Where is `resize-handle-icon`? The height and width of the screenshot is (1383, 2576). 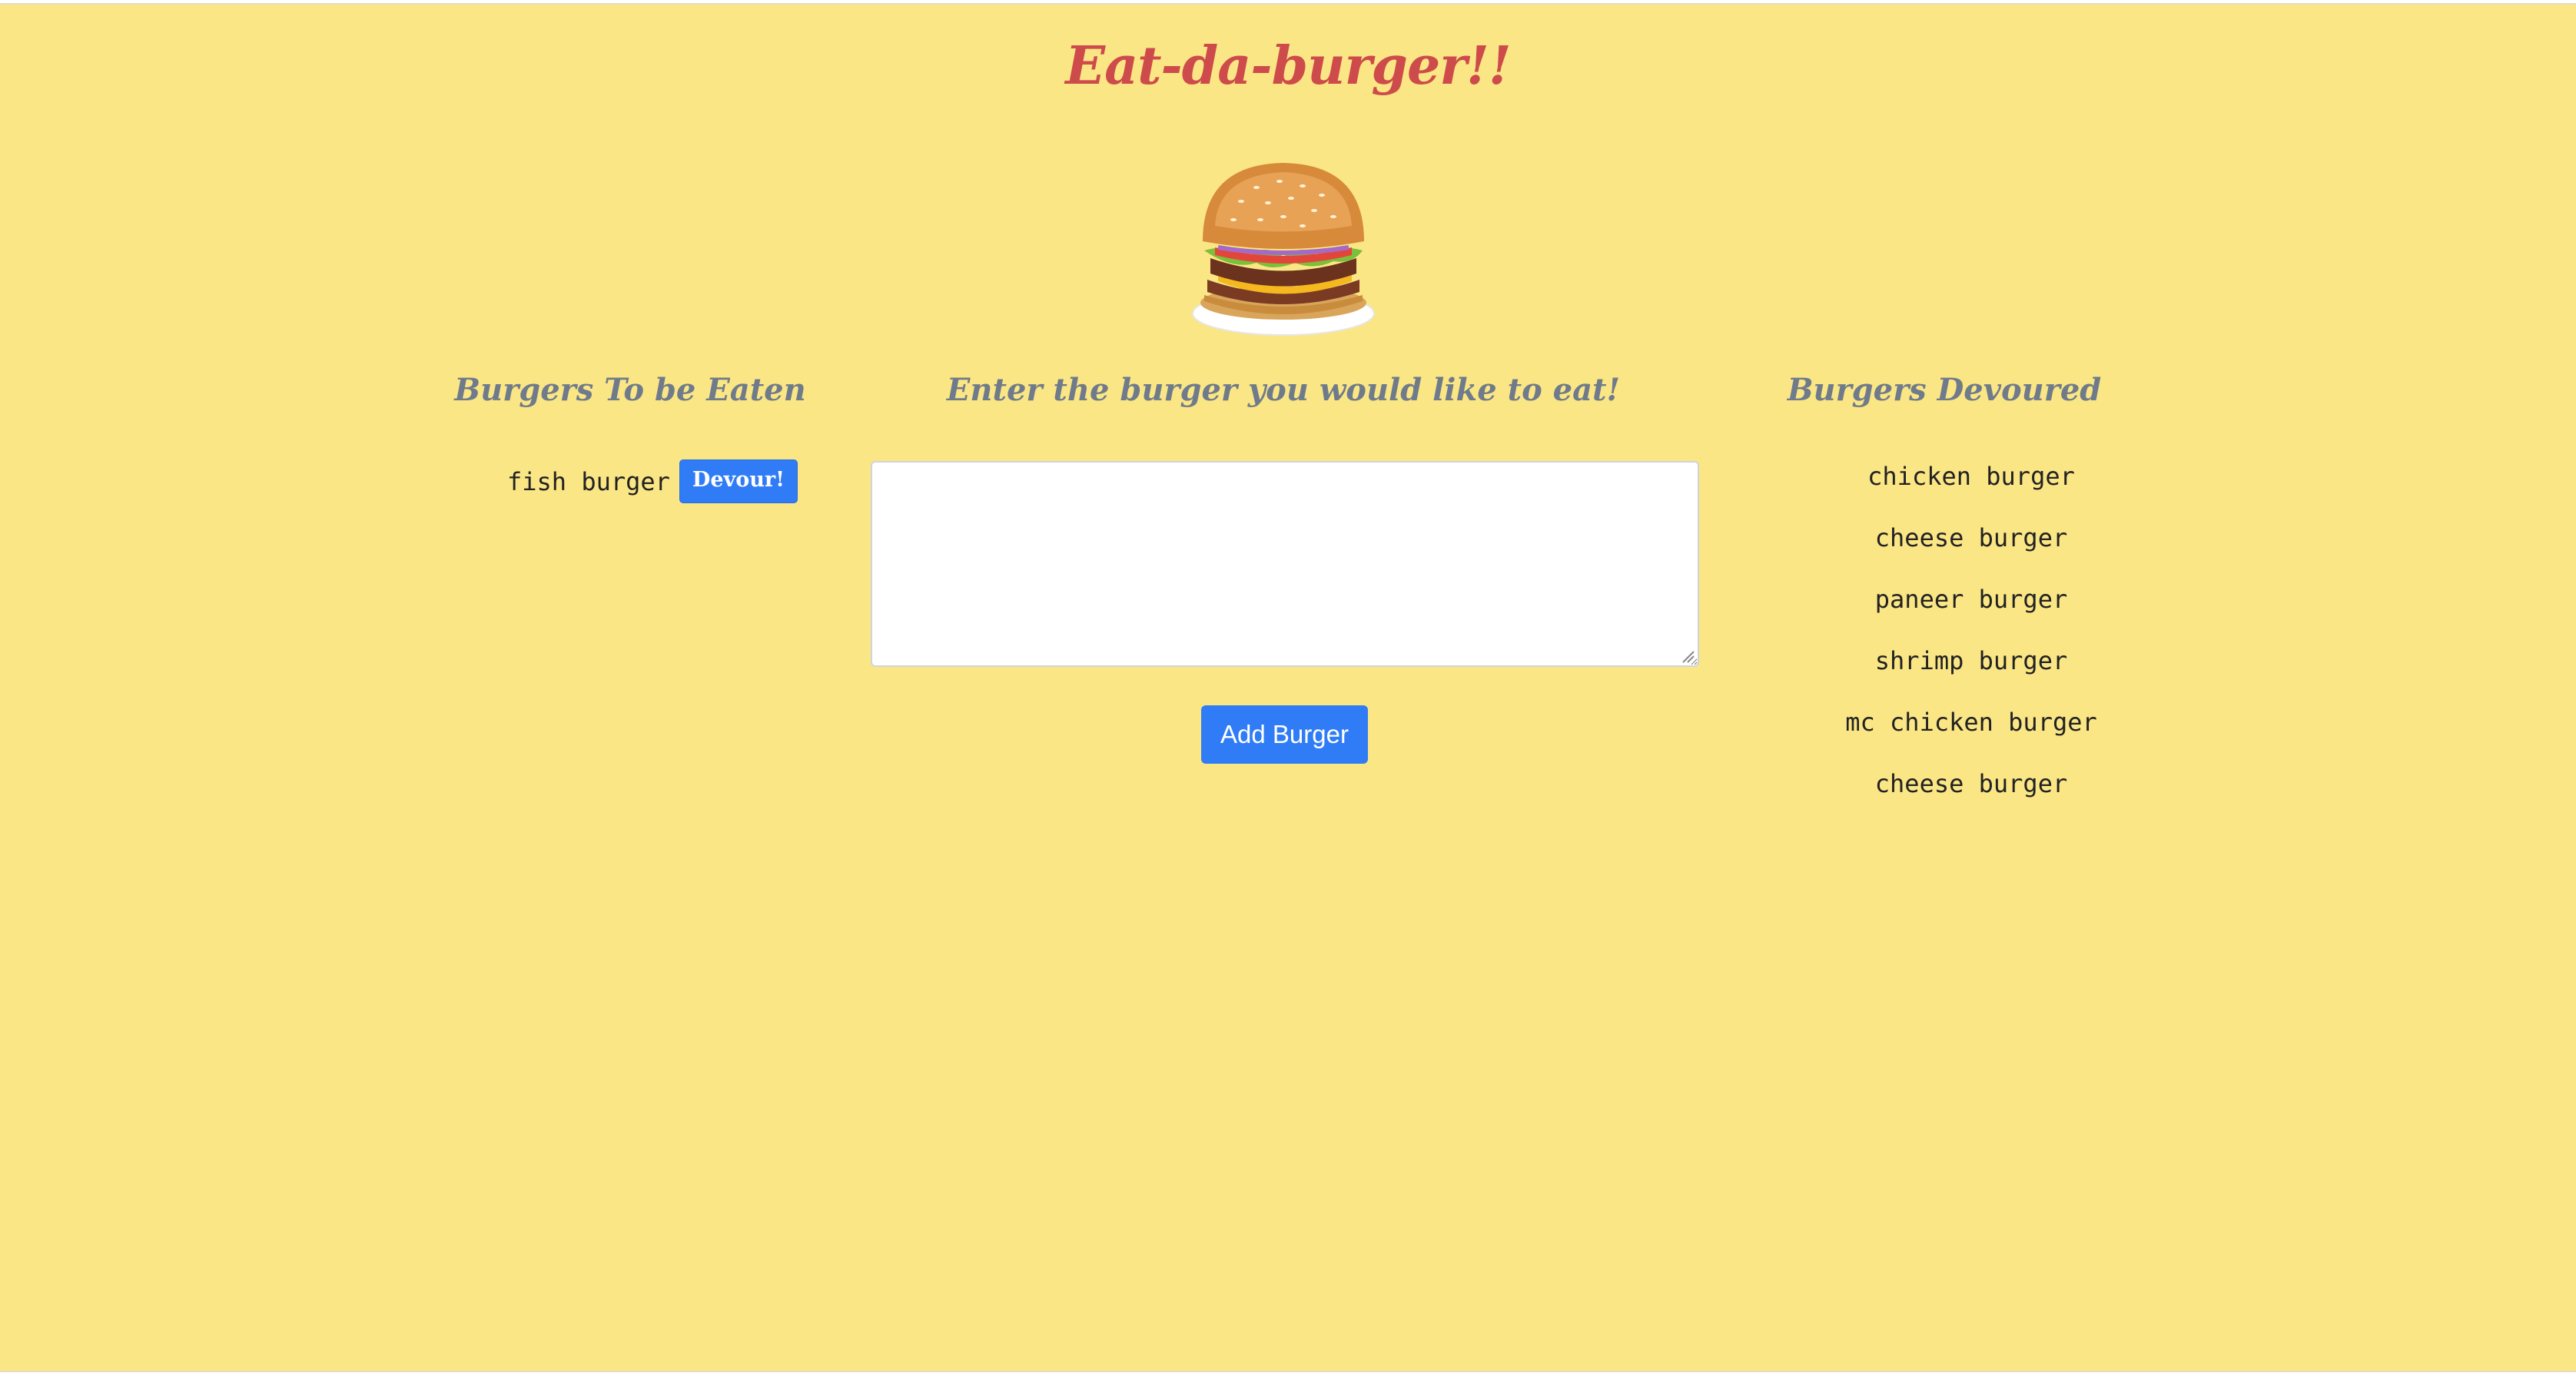 resize-handle-icon is located at coordinates (1687, 656).